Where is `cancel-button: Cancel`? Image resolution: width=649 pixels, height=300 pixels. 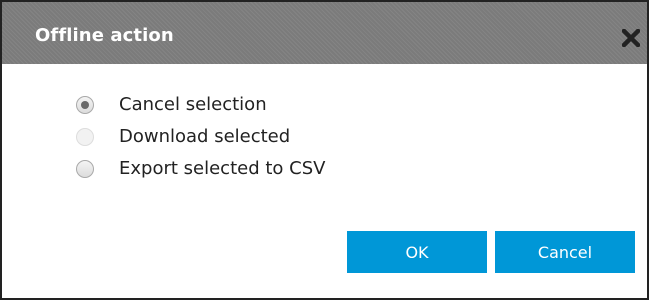
cancel-button: Cancel is located at coordinates (565, 252).